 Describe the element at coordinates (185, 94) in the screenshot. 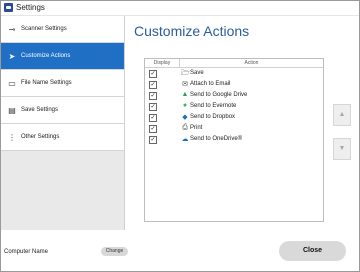

I see `google-drive-icon: ▲` at that location.